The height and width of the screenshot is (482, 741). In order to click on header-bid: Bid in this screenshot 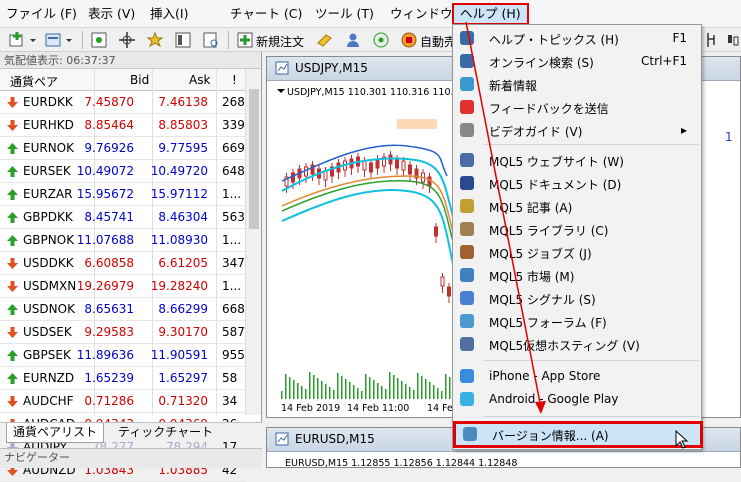, I will do `click(139, 80)`.